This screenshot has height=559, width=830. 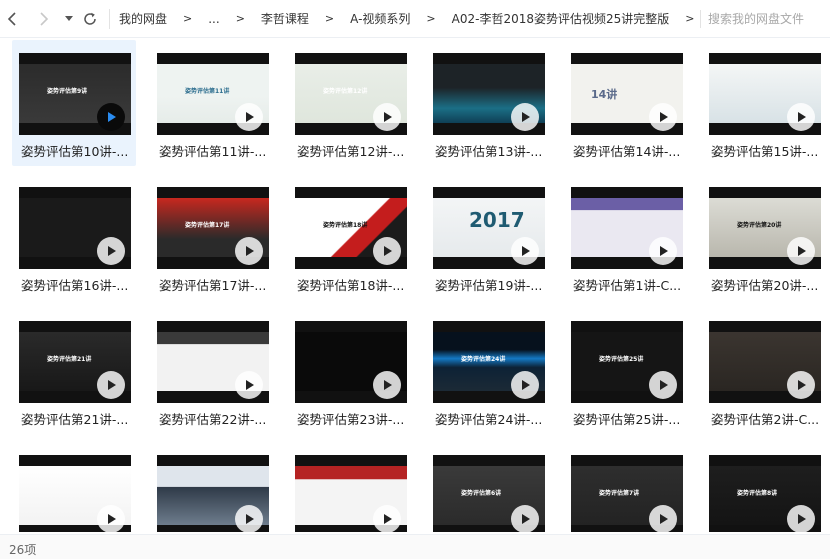 I want to click on video-thumbnail: 姿势评估第17讲, so click(x=213, y=228).